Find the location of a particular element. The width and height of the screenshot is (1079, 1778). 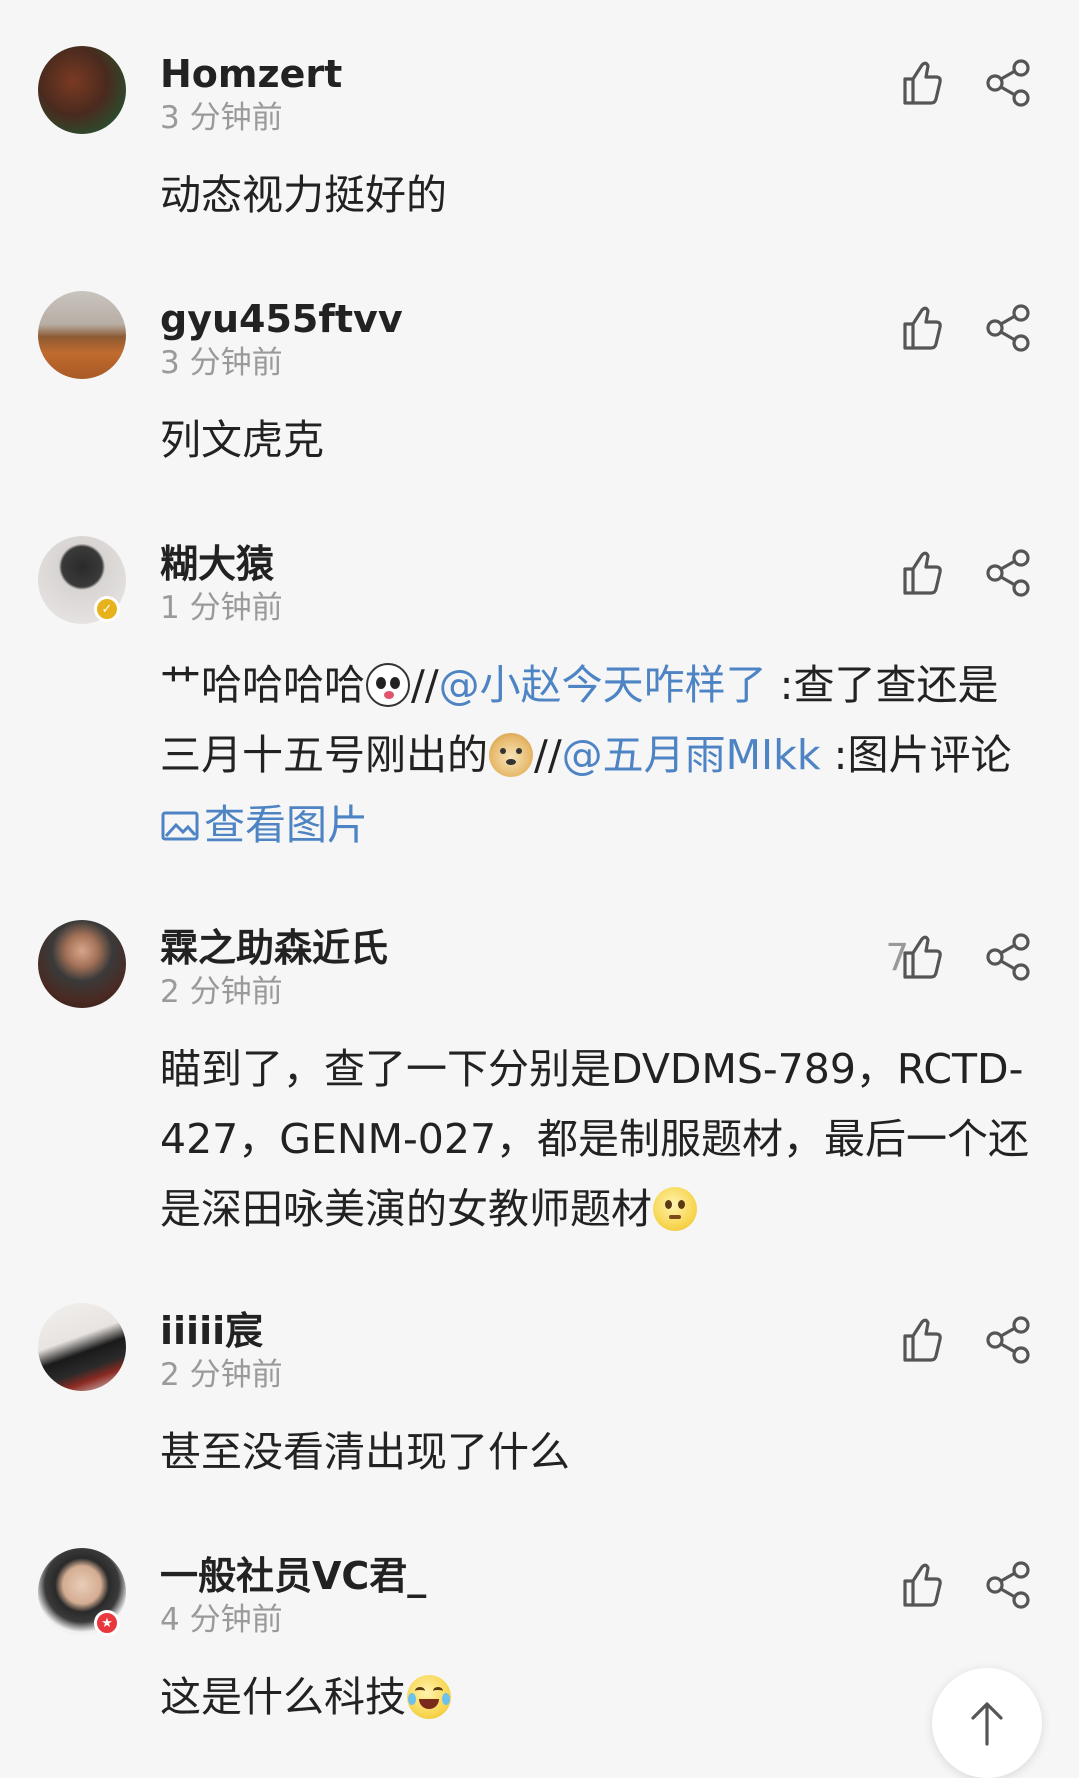

comment-item: iiiii宸 2 分钟前 甚至没看清出现了什么 is located at coordinates (539, 1403).